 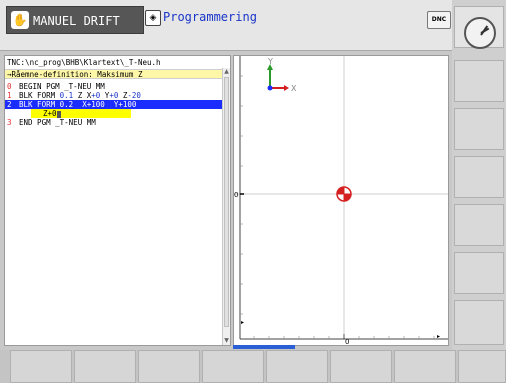 I want to click on text-cursor, so click(x=58, y=114).